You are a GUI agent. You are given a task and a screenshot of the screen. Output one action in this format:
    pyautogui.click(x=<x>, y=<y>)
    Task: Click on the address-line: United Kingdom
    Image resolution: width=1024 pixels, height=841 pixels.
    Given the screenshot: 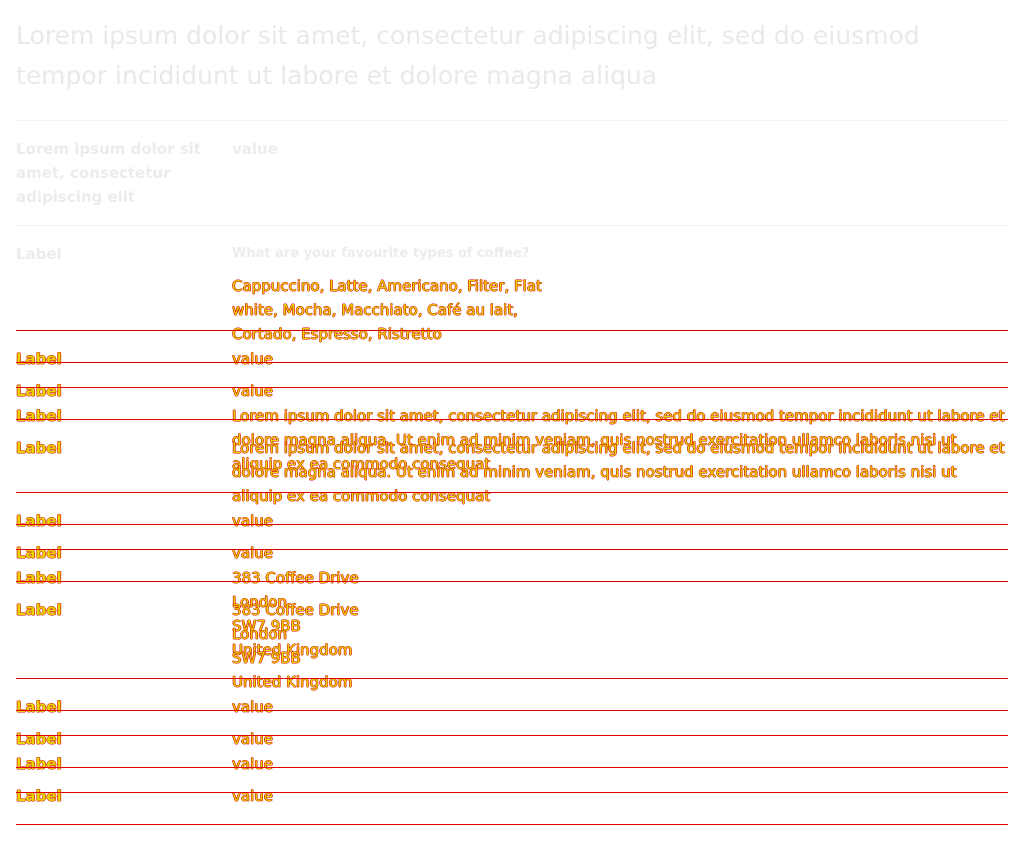 What is the action you would take?
    pyautogui.click(x=292, y=682)
    